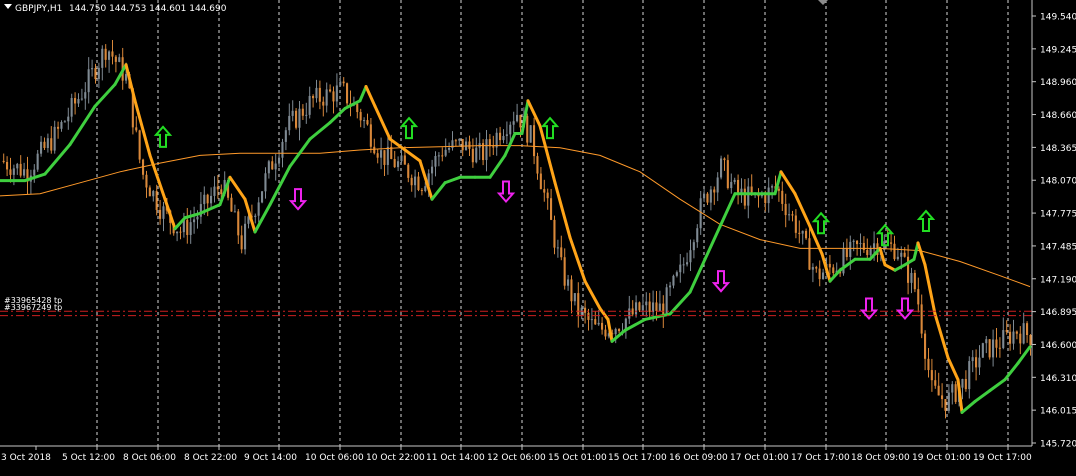  Describe the element at coordinates (820, 458) in the screenshot. I see `time-tick-label: 17 Oct 17:00` at that location.